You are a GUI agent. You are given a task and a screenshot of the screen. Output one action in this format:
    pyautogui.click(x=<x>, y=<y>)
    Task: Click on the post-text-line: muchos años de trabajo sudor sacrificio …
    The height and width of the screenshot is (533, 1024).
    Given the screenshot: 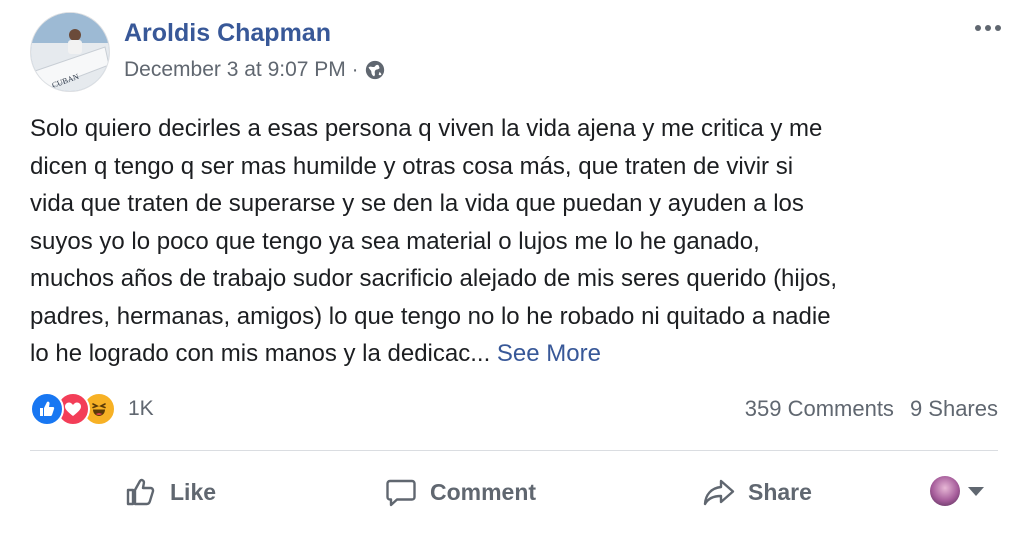 What is the action you would take?
    pyautogui.click(x=434, y=278)
    